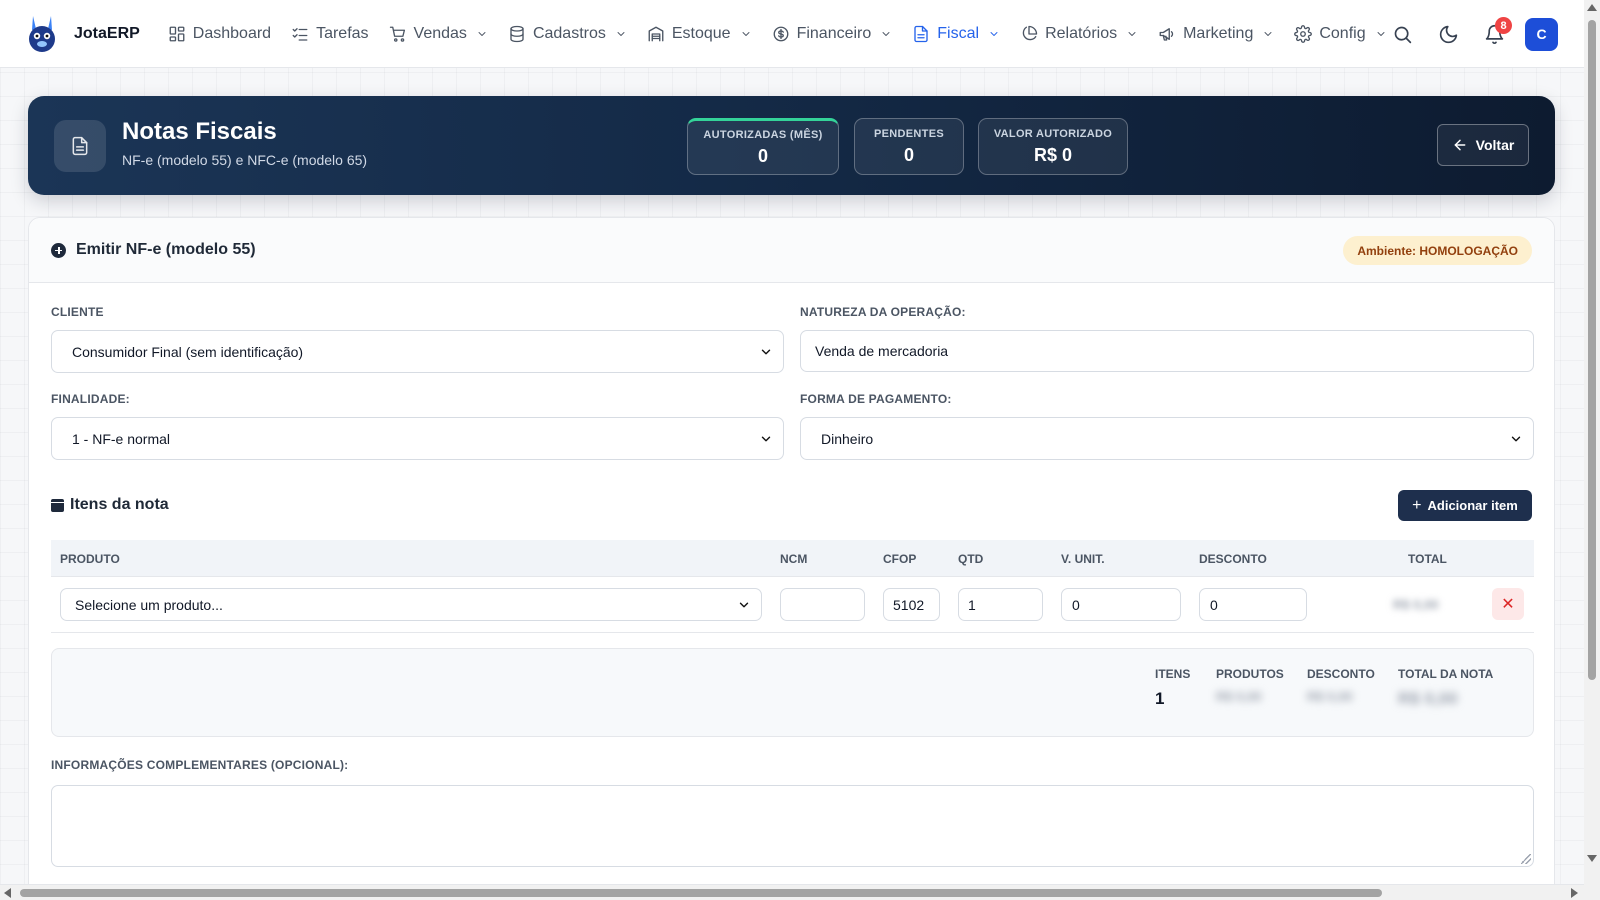 This screenshot has height=900, width=1600. What do you see at coordinates (417, 438) in the screenshot?
I see `finalidade-select: 1 - NF-e normal` at bounding box center [417, 438].